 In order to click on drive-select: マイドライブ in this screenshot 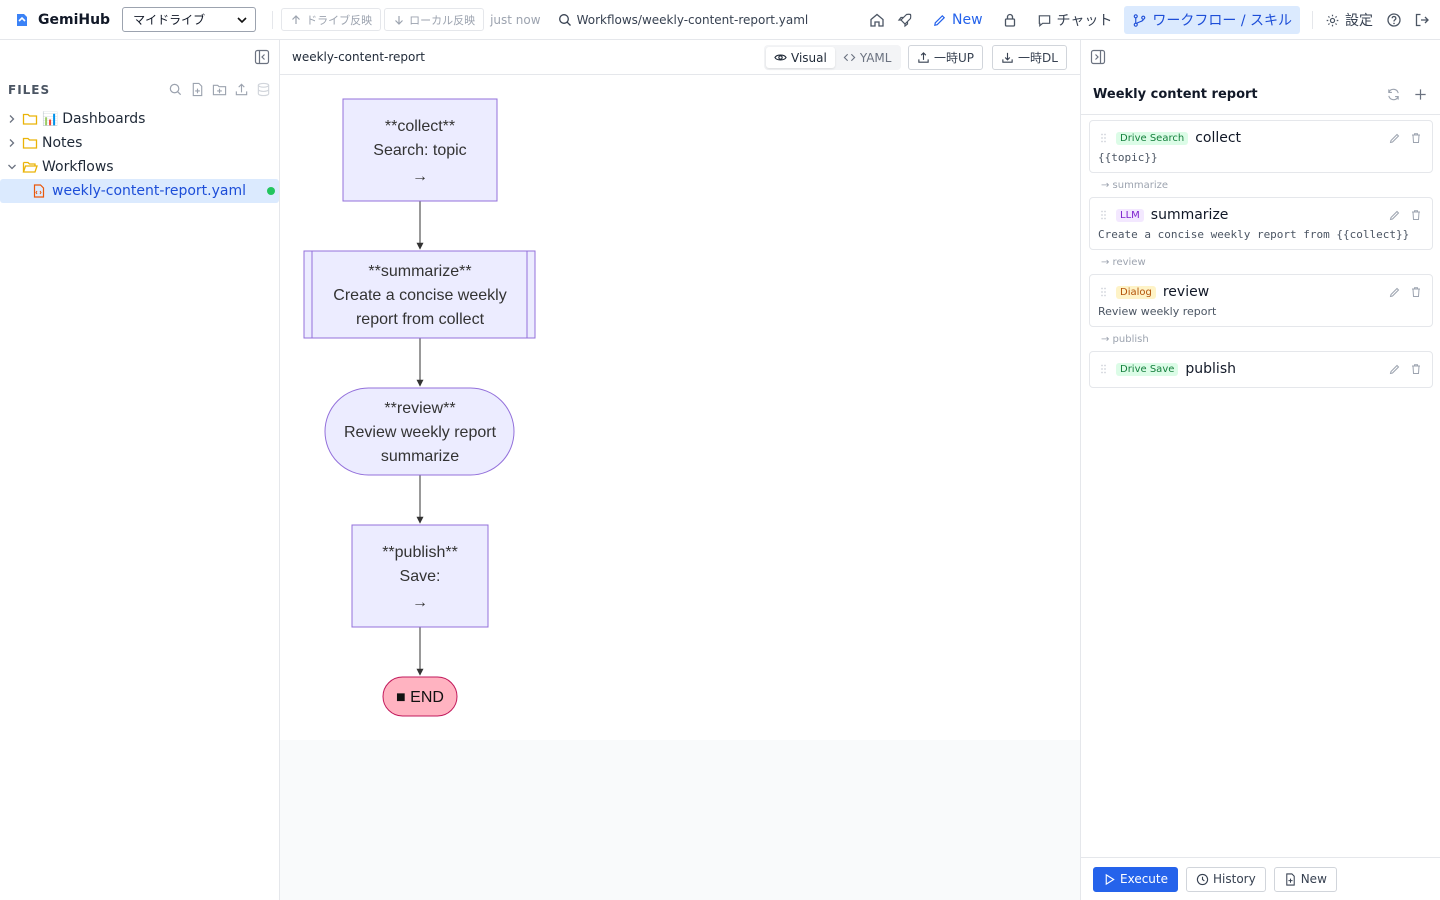, I will do `click(189, 19)`.